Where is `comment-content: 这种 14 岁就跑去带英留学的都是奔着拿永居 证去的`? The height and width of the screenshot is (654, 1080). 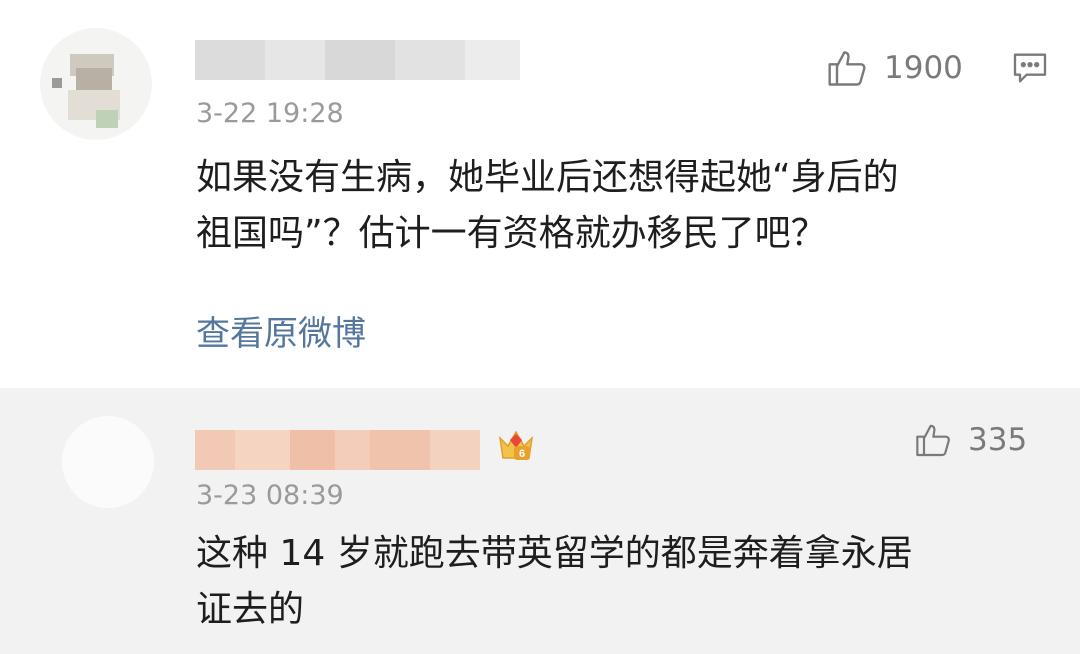 comment-content: 这种 14 岁就跑去带英留学的都是奔着拿永居 证去的 is located at coordinates (621, 582).